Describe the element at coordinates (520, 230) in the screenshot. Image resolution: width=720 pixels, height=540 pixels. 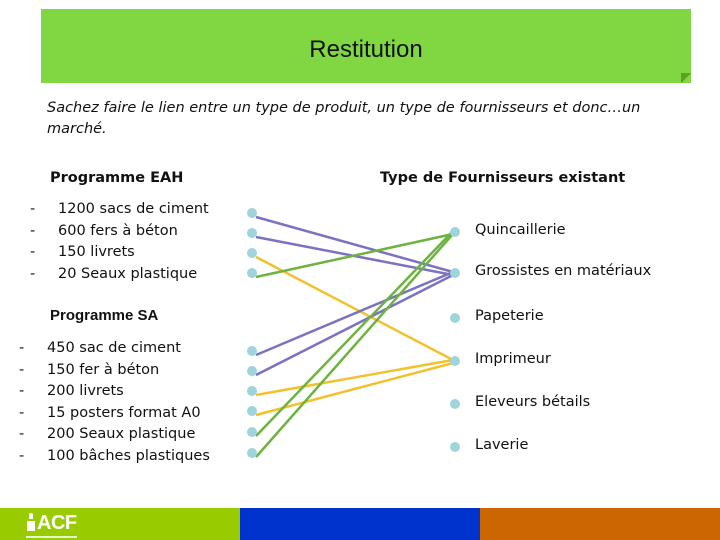
I see `supplier-label: Quincaillerie` at that location.